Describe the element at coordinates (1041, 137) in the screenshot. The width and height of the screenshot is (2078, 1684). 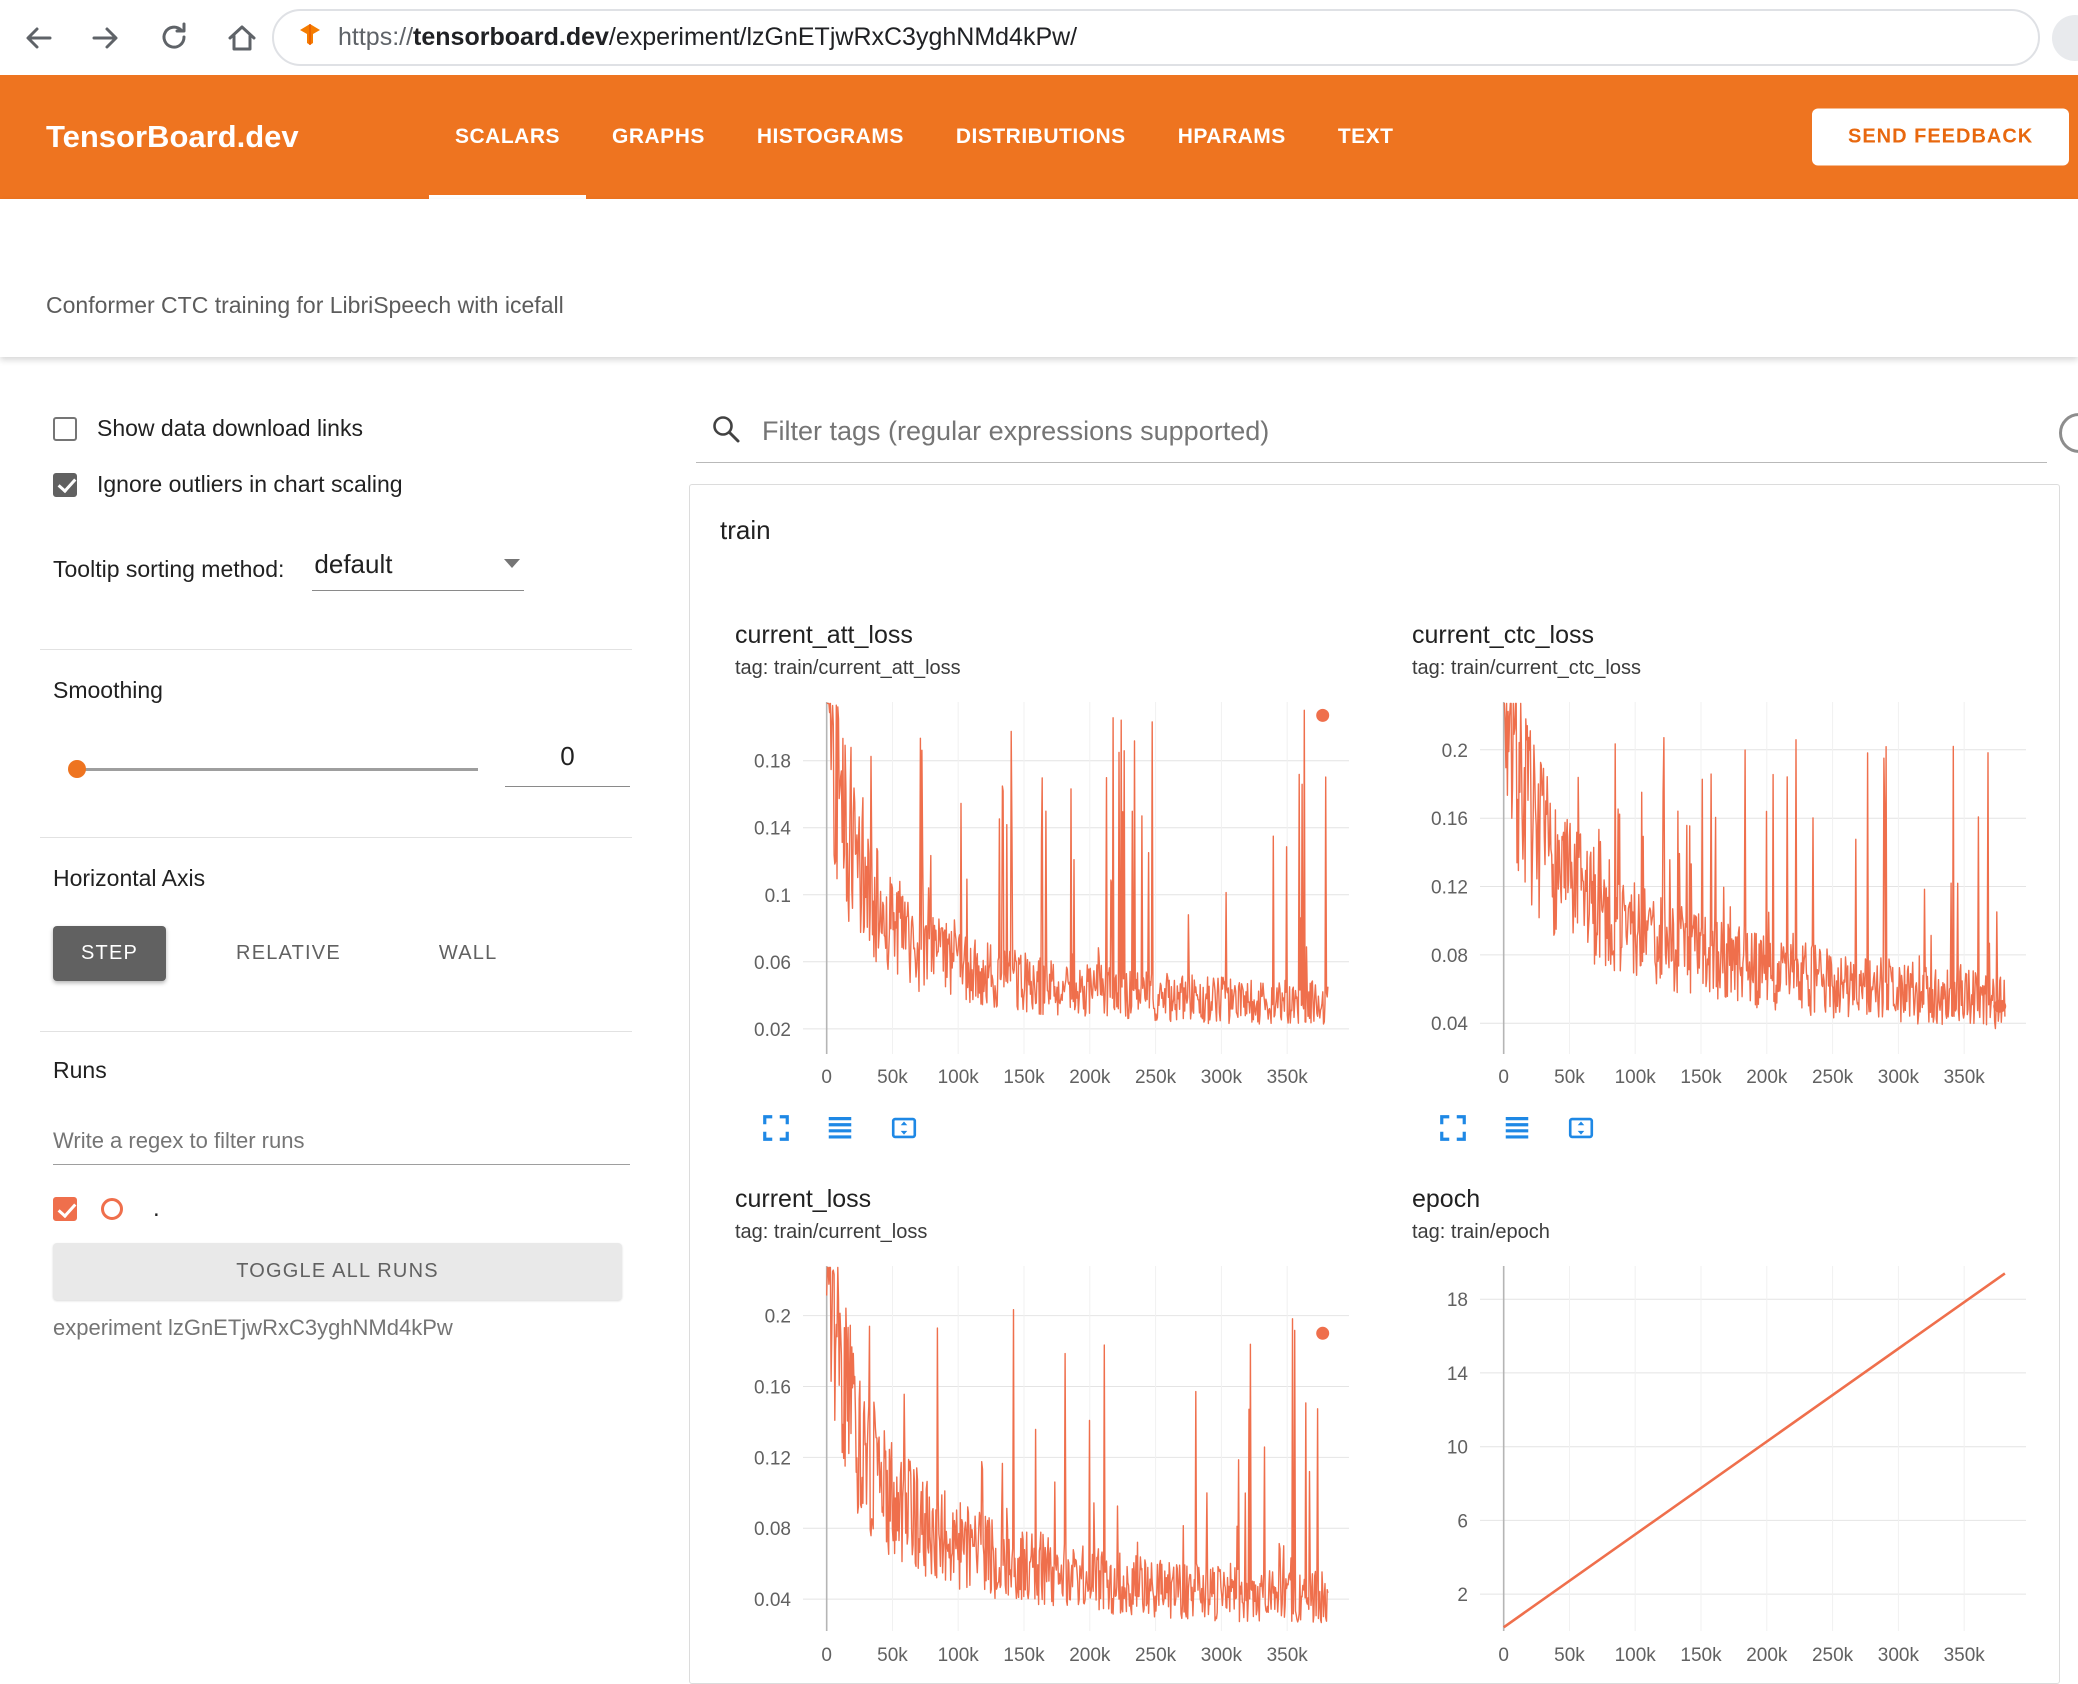
I see `tab-distributions: DISTRIBUTIONS` at that location.